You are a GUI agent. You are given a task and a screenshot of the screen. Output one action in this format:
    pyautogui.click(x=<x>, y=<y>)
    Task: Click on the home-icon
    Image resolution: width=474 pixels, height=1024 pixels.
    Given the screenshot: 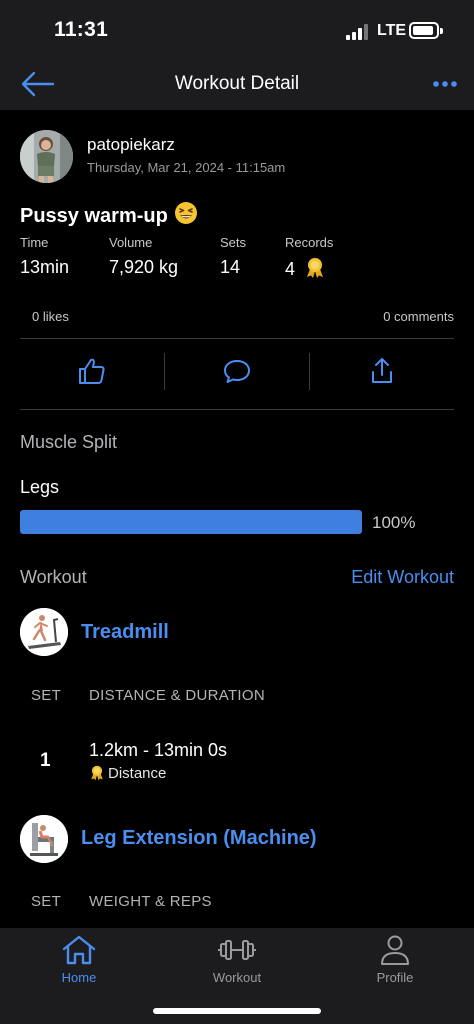 What is the action you would take?
    pyautogui.click(x=79, y=950)
    